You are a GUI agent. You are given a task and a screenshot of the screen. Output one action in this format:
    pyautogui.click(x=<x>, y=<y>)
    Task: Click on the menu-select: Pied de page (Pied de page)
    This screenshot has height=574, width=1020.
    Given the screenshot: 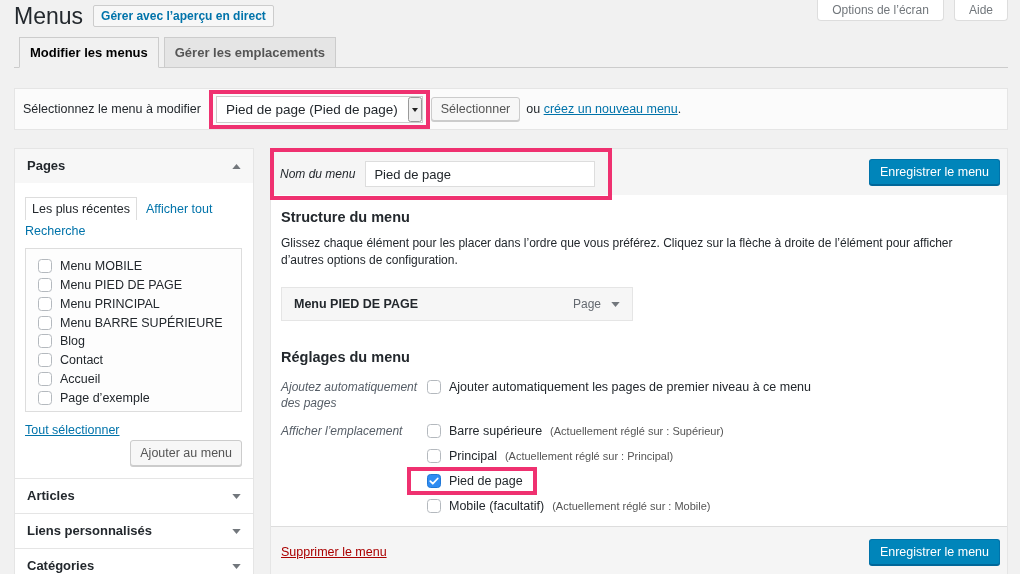 What is the action you would take?
    pyautogui.click(x=319, y=109)
    